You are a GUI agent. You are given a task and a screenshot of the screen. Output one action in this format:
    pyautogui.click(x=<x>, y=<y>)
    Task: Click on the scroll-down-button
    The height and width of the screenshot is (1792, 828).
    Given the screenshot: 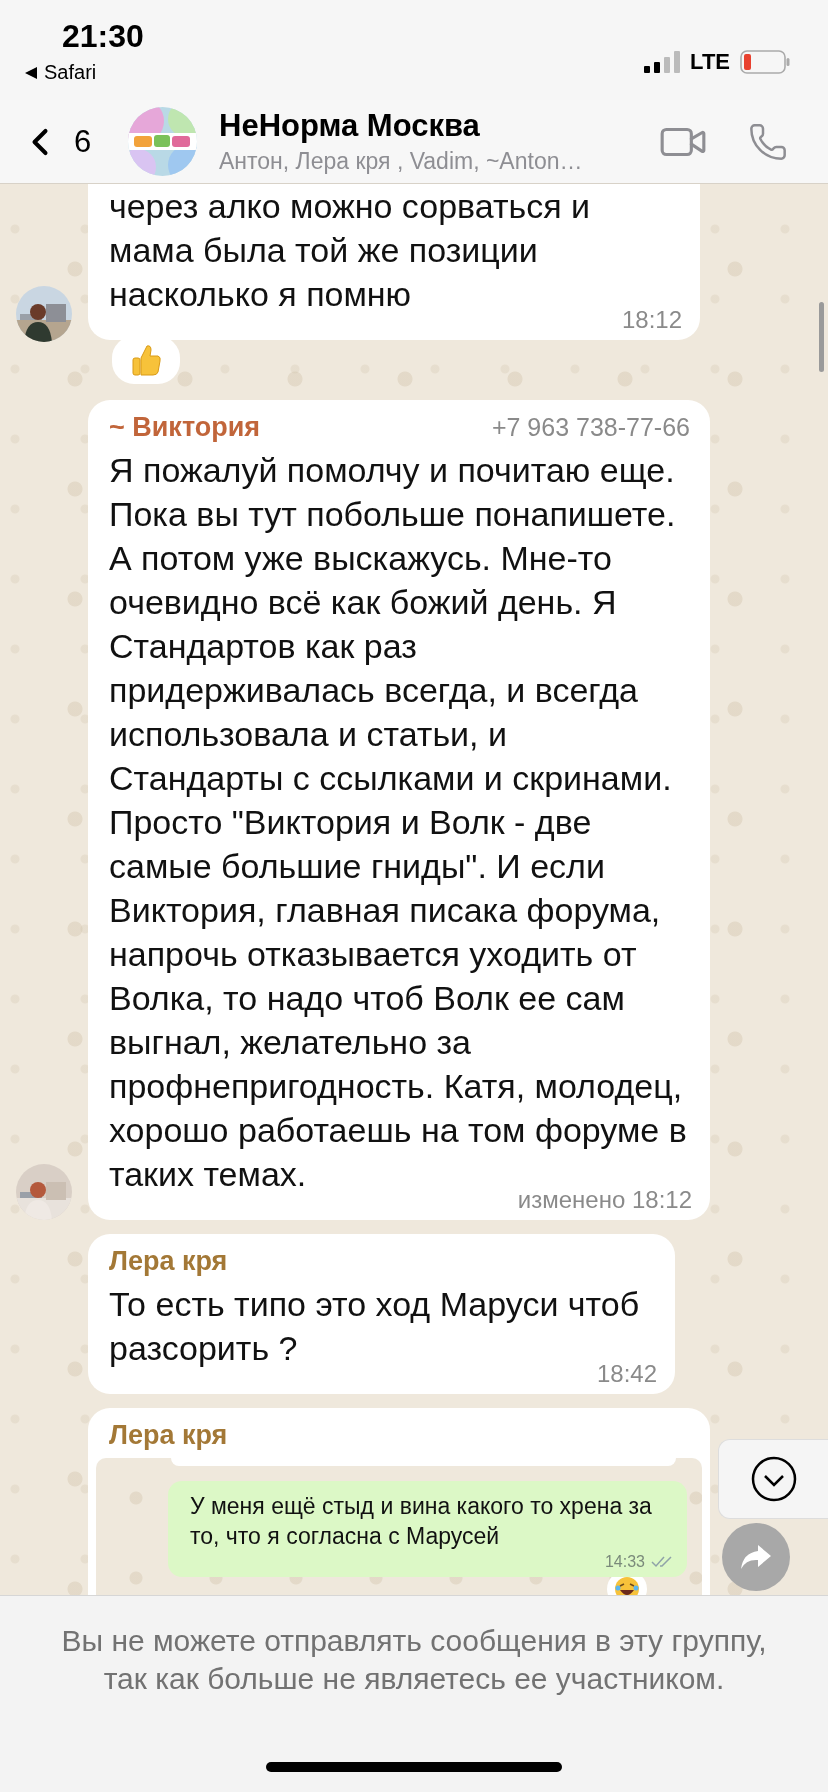 What is the action you would take?
    pyautogui.click(x=773, y=1479)
    